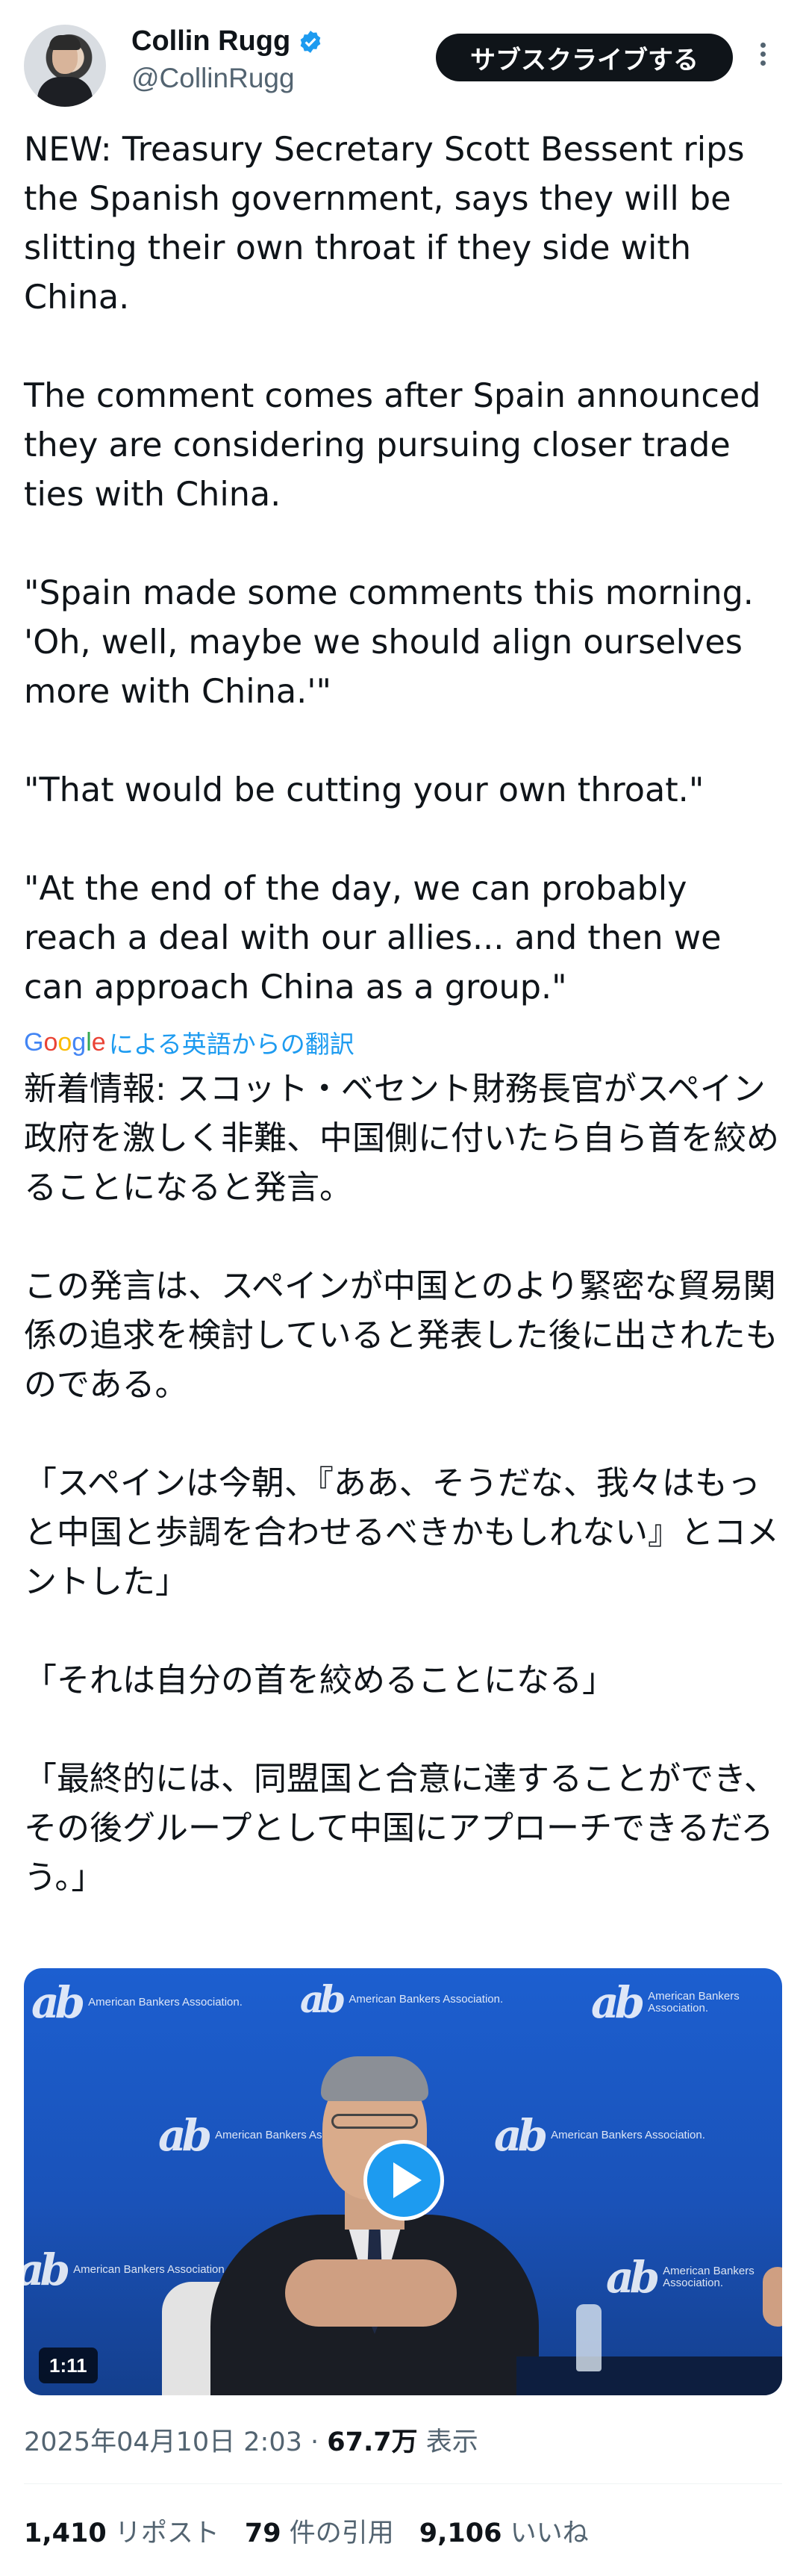 This screenshot has width=806, height=2576. What do you see at coordinates (772, 2297) in the screenshot?
I see `interviewer-hand` at bounding box center [772, 2297].